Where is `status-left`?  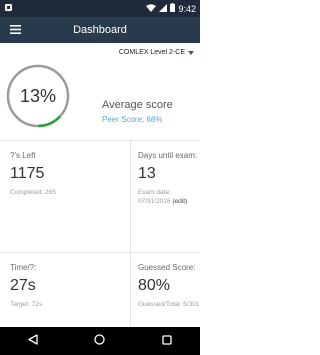
status-left is located at coordinates (8, 8).